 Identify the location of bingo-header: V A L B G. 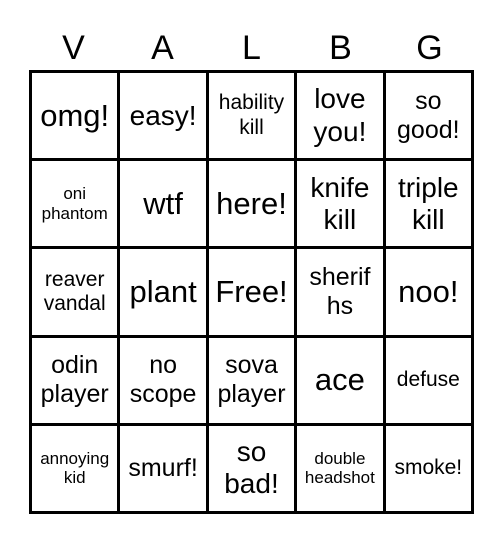
(251, 48).